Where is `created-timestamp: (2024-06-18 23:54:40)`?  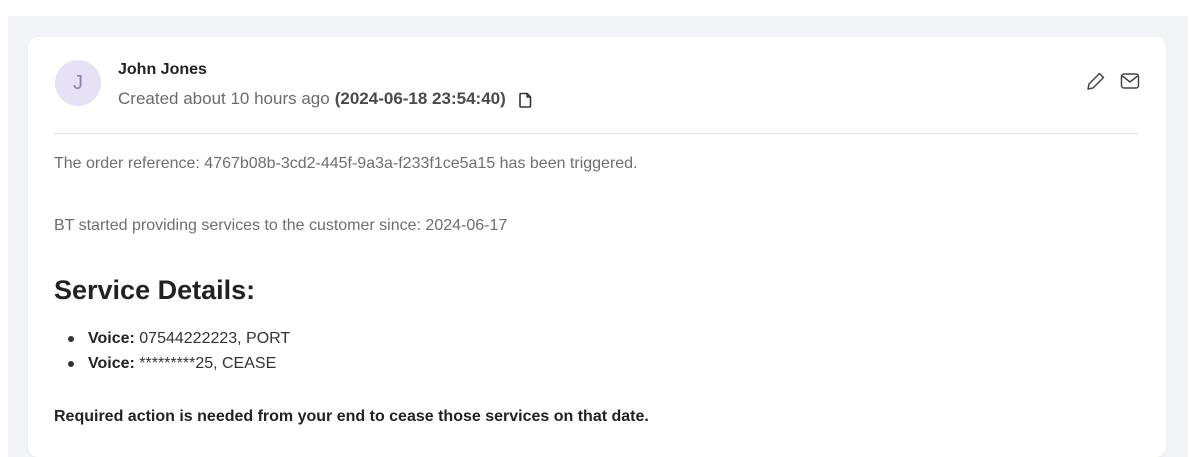 created-timestamp: (2024-06-18 23:54:40) is located at coordinates (420, 98).